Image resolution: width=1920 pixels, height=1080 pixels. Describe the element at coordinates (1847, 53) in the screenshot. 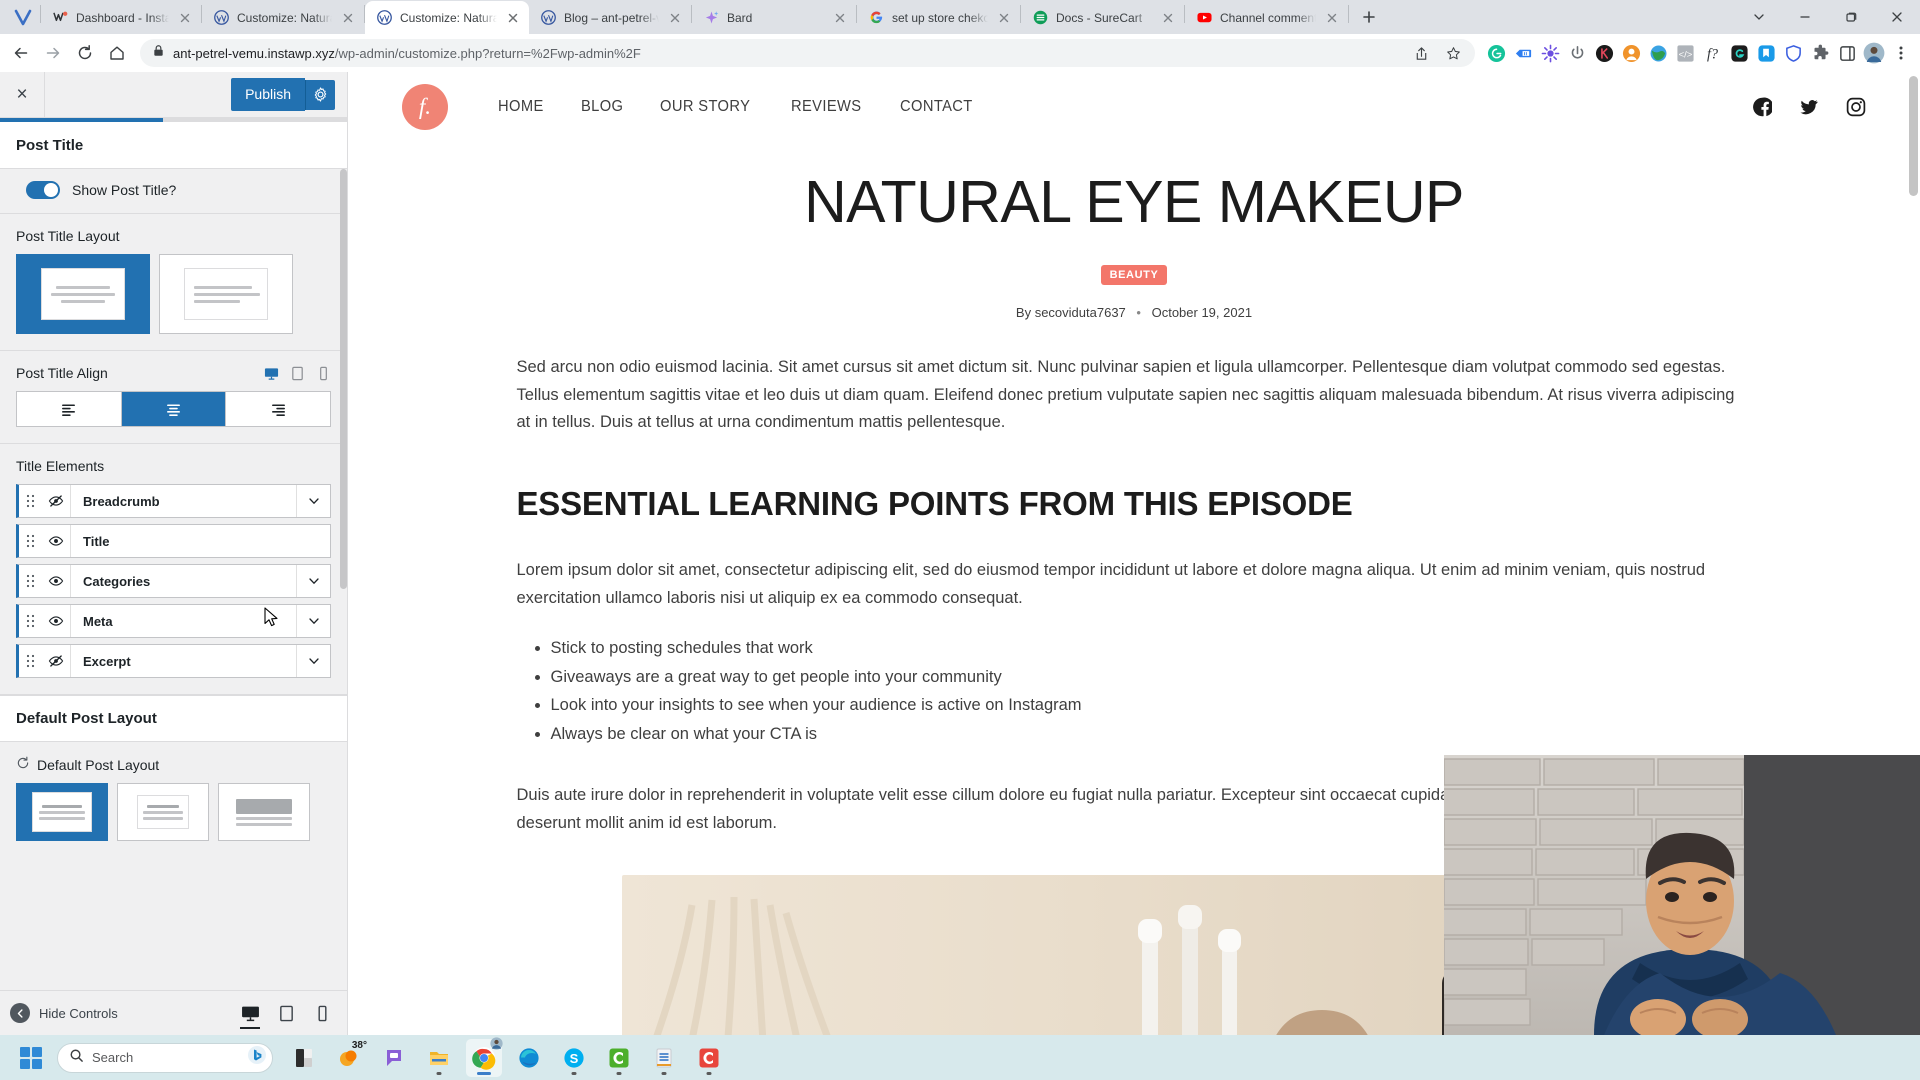

I see `sidebar-icon` at that location.